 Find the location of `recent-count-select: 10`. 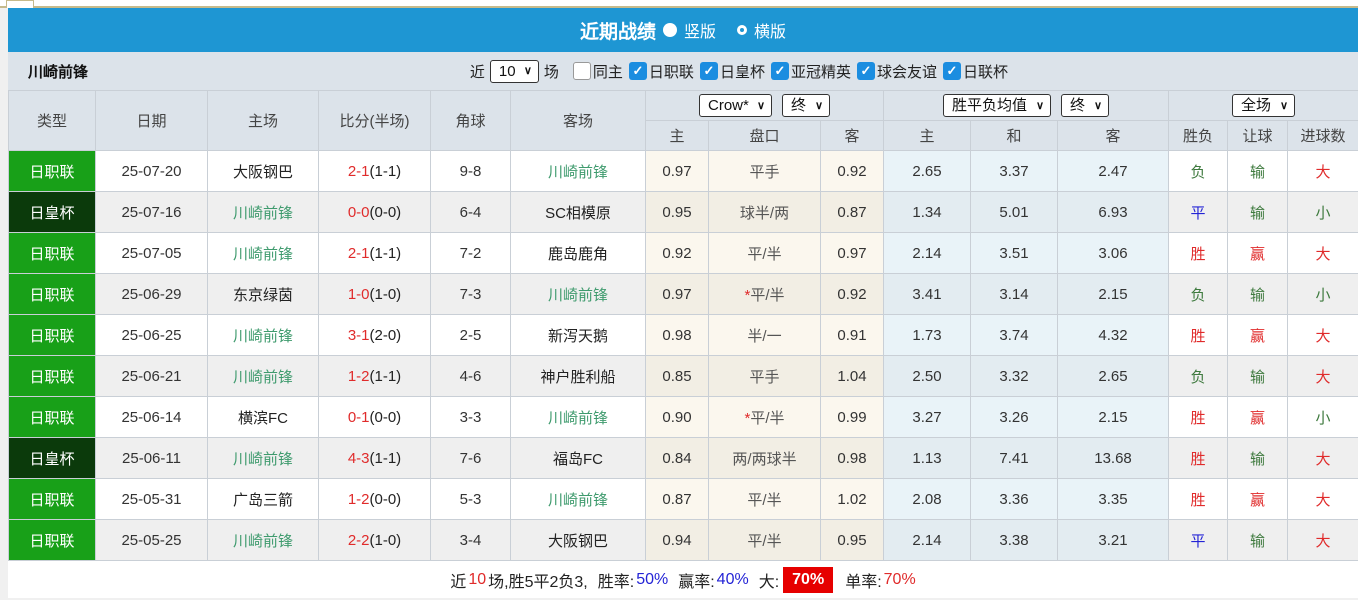

recent-count-select: 10 is located at coordinates (514, 71).